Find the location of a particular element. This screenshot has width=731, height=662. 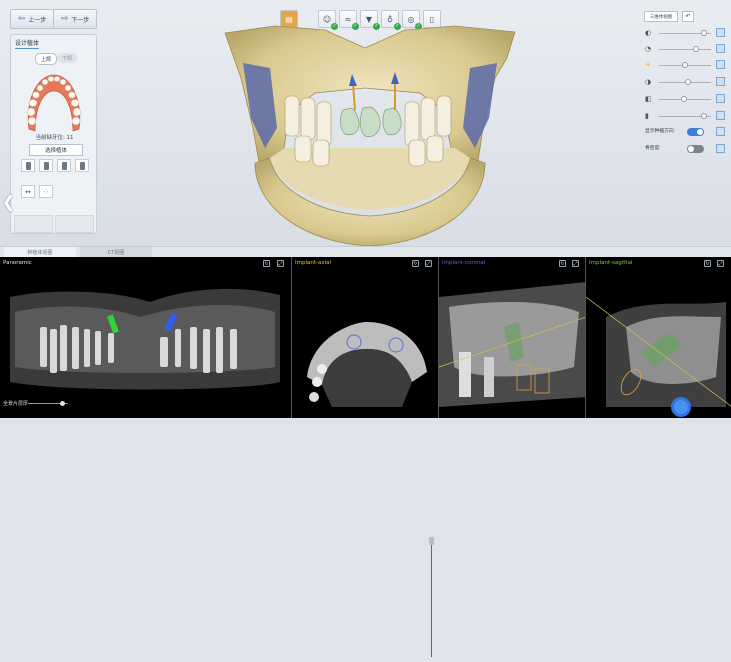

view-mode-controls: 三维体视图 ↶ is located at coordinates (669, 16).